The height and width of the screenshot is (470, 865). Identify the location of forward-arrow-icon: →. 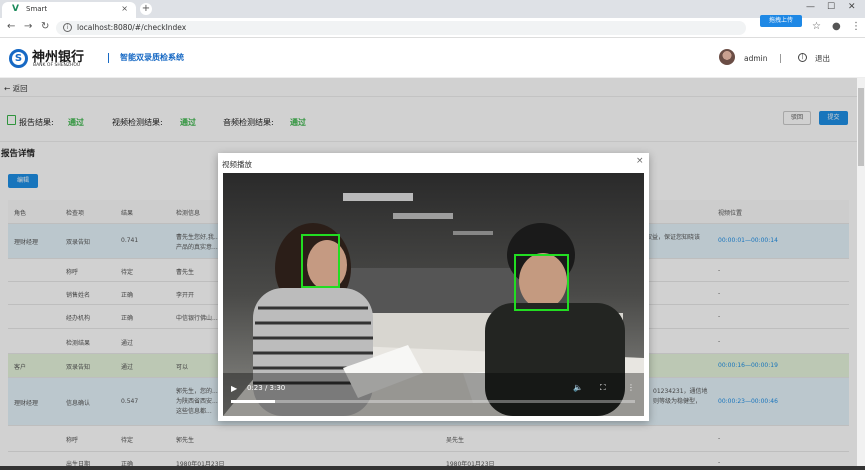
(28, 26).